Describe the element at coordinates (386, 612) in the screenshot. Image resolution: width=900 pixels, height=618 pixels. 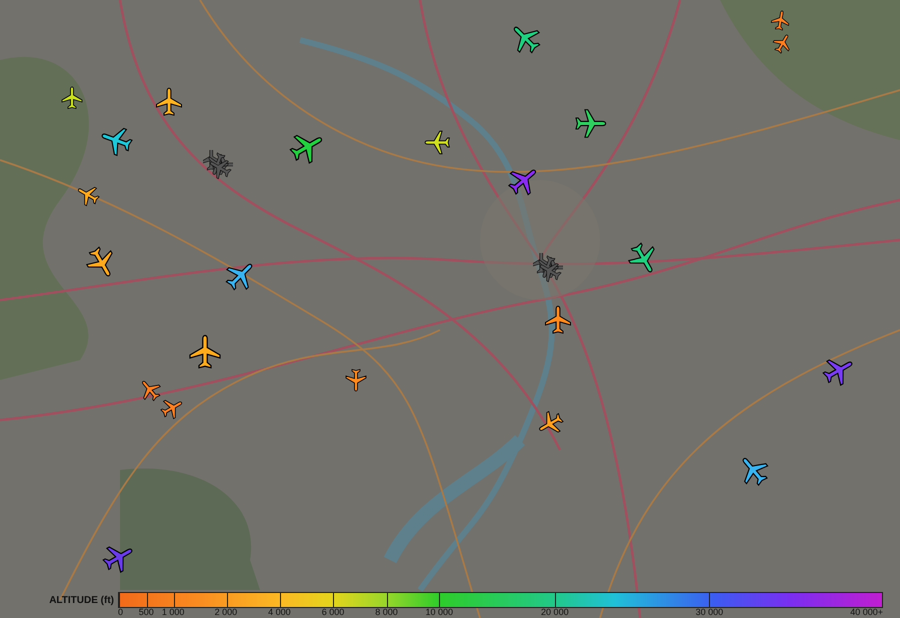
I see `tick-label: 8 000` at that location.